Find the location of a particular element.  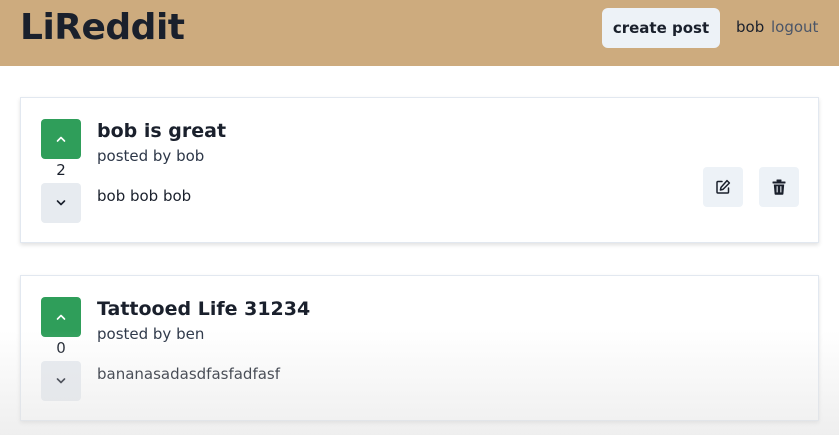

vote-count: 2 is located at coordinates (61, 170).